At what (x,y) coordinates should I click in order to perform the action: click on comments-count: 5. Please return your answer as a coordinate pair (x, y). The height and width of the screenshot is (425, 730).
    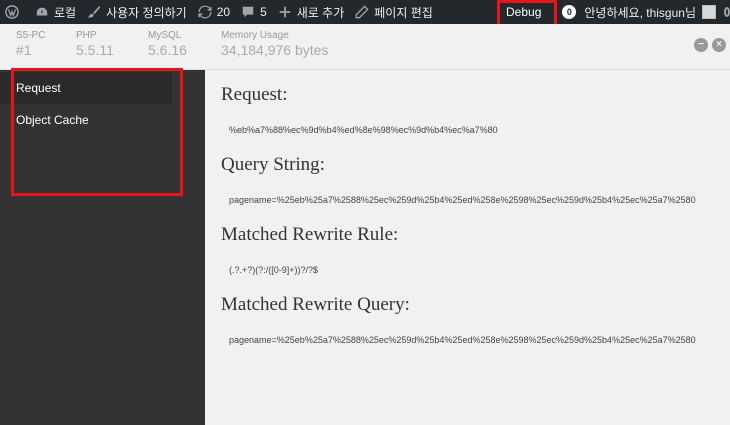
    Looking at the image, I should click on (263, 12).